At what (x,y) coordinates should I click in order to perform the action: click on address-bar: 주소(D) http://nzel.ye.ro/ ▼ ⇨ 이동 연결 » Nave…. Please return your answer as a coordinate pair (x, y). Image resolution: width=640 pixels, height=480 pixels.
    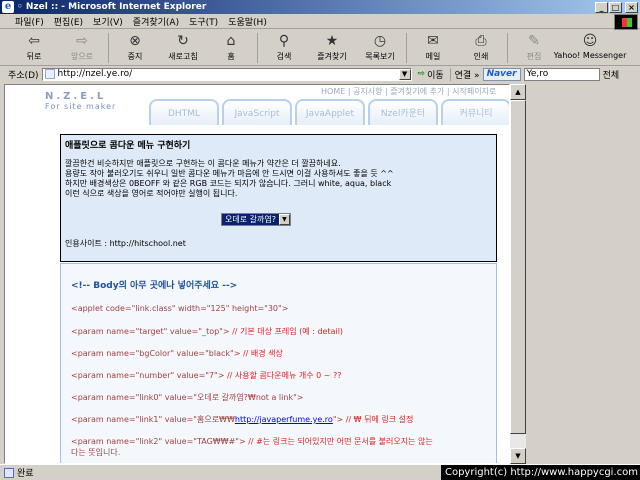
    Looking at the image, I should click on (320, 74).